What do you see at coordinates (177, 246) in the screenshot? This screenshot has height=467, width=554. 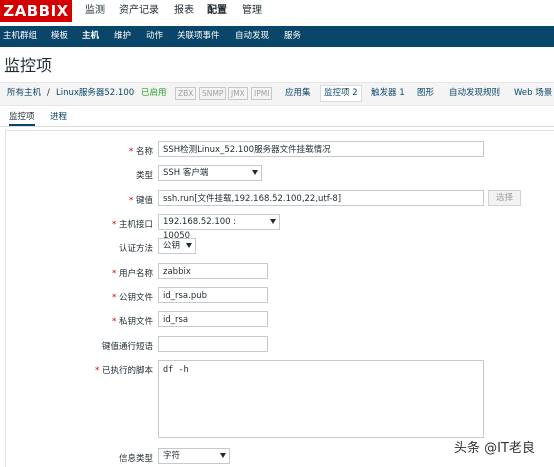 I see `auth-select: 公钥` at bounding box center [177, 246].